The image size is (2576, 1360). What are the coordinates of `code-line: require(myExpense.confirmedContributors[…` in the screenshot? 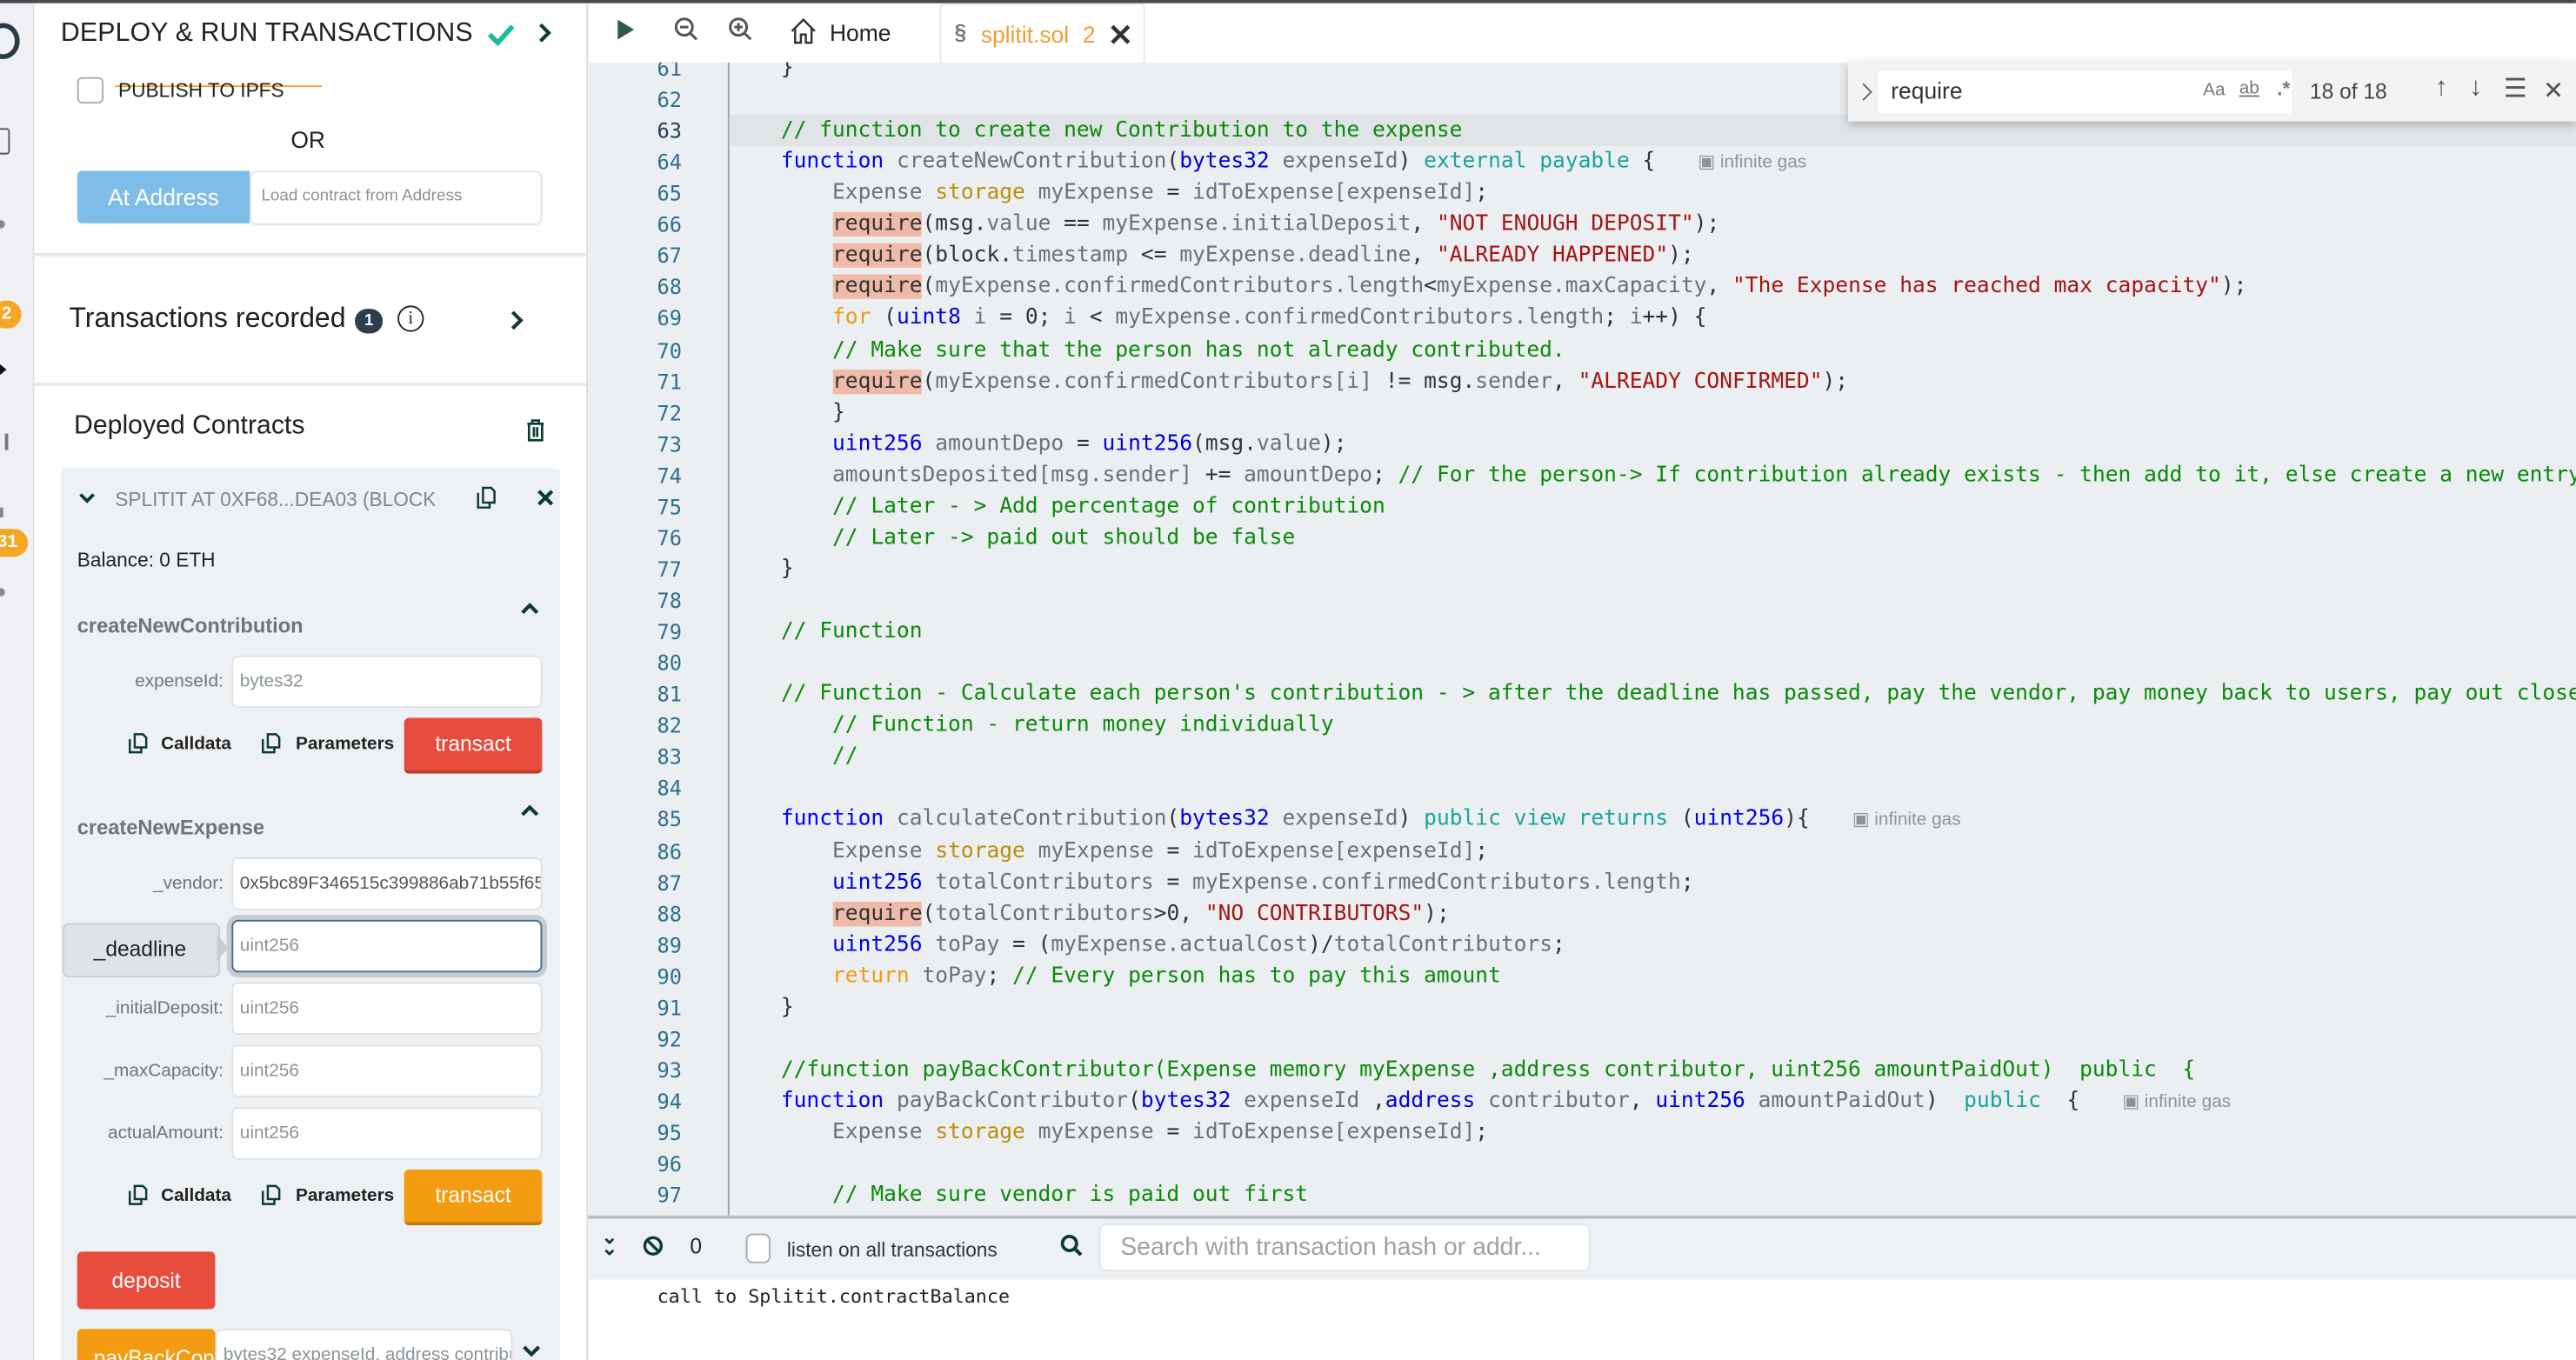 It's located at (1289, 381).